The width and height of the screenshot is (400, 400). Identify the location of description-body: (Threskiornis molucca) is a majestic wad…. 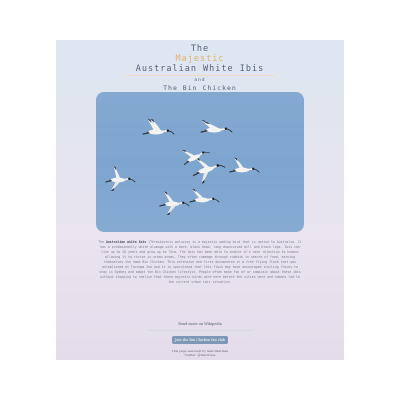
(200, 262).